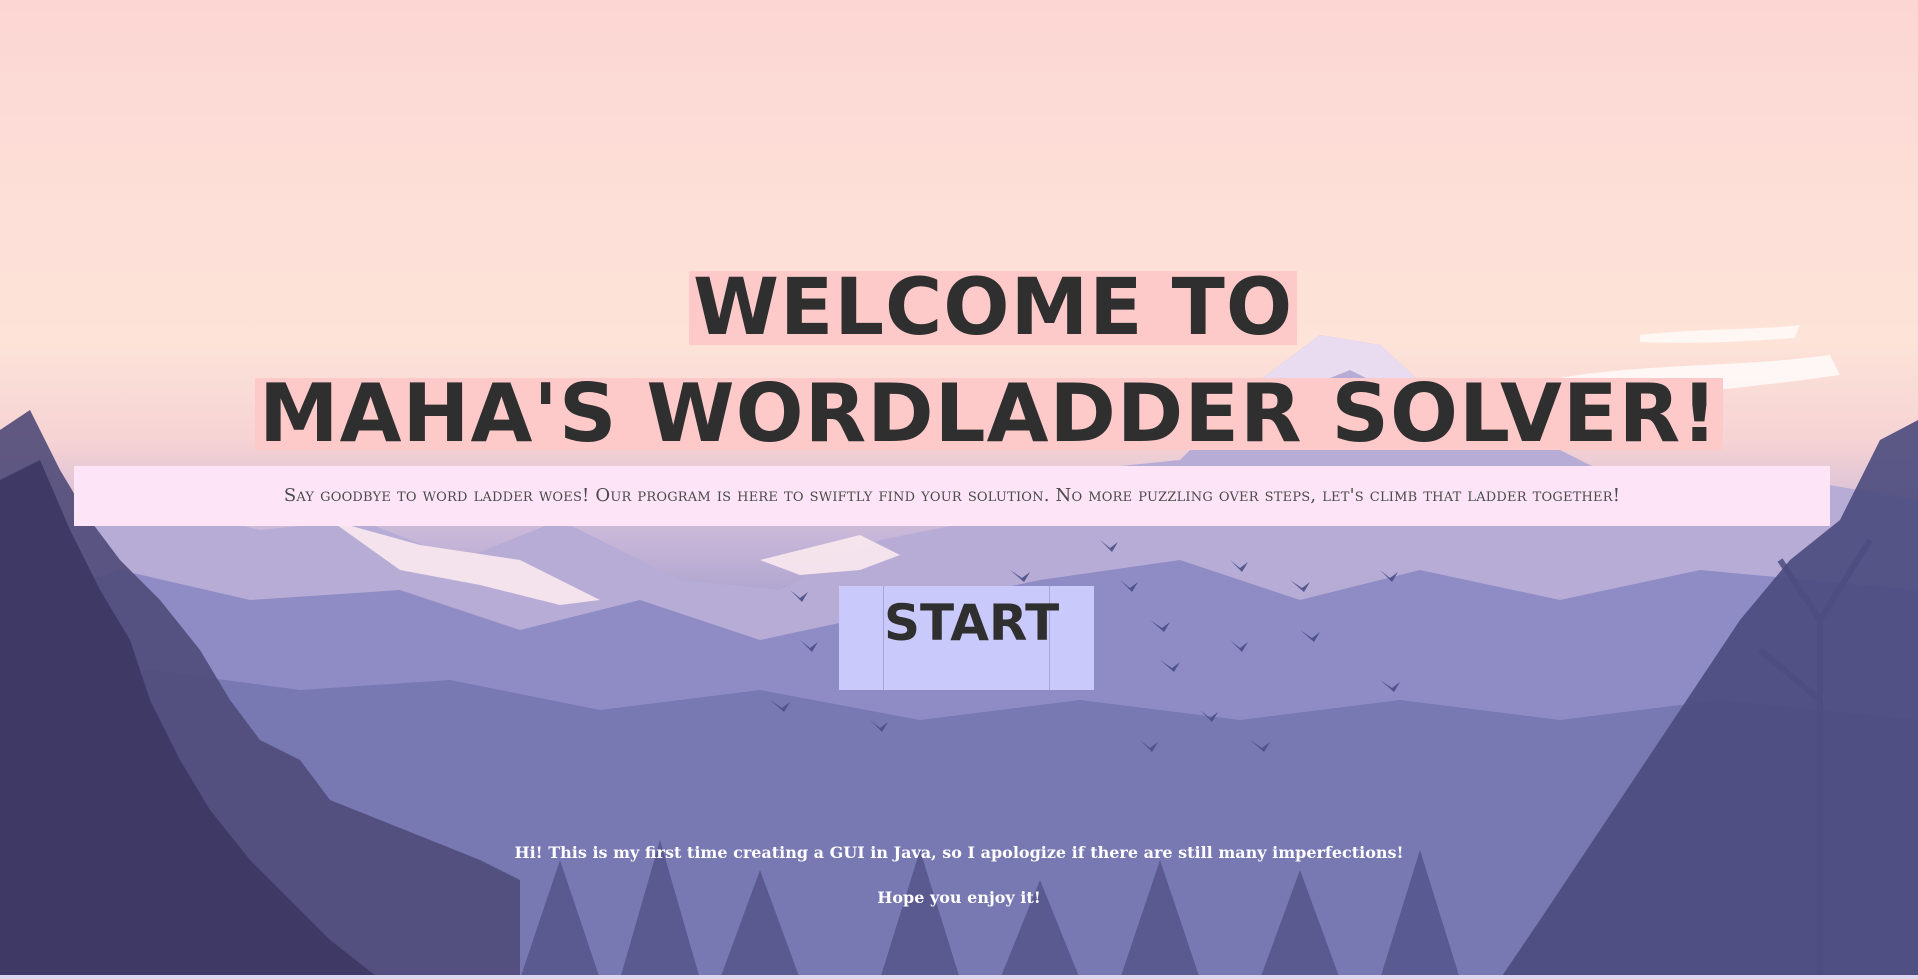 This screenshot has height=979, width=1918. I want to click on footer-greeting: Hope you enjoy it!, so click(959, 897).